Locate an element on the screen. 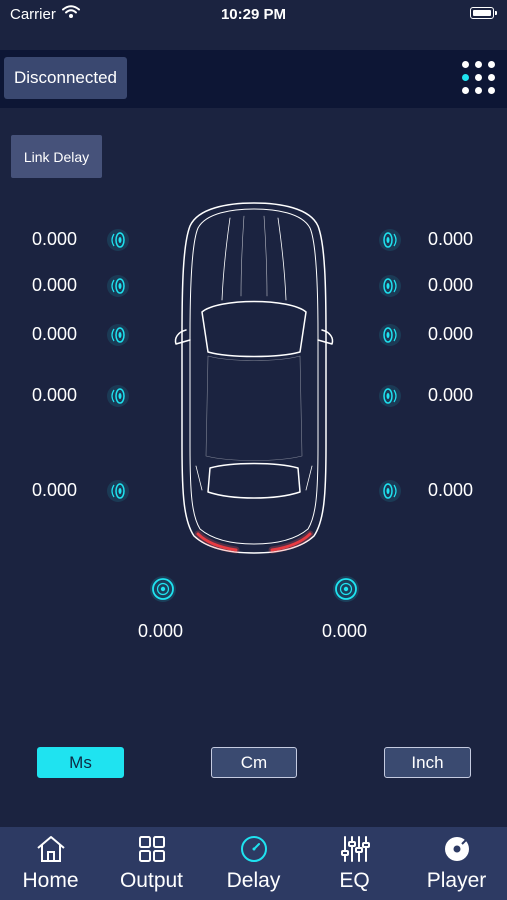  delay-value-right-1: 0.000 is located at coordinates (450, 239).